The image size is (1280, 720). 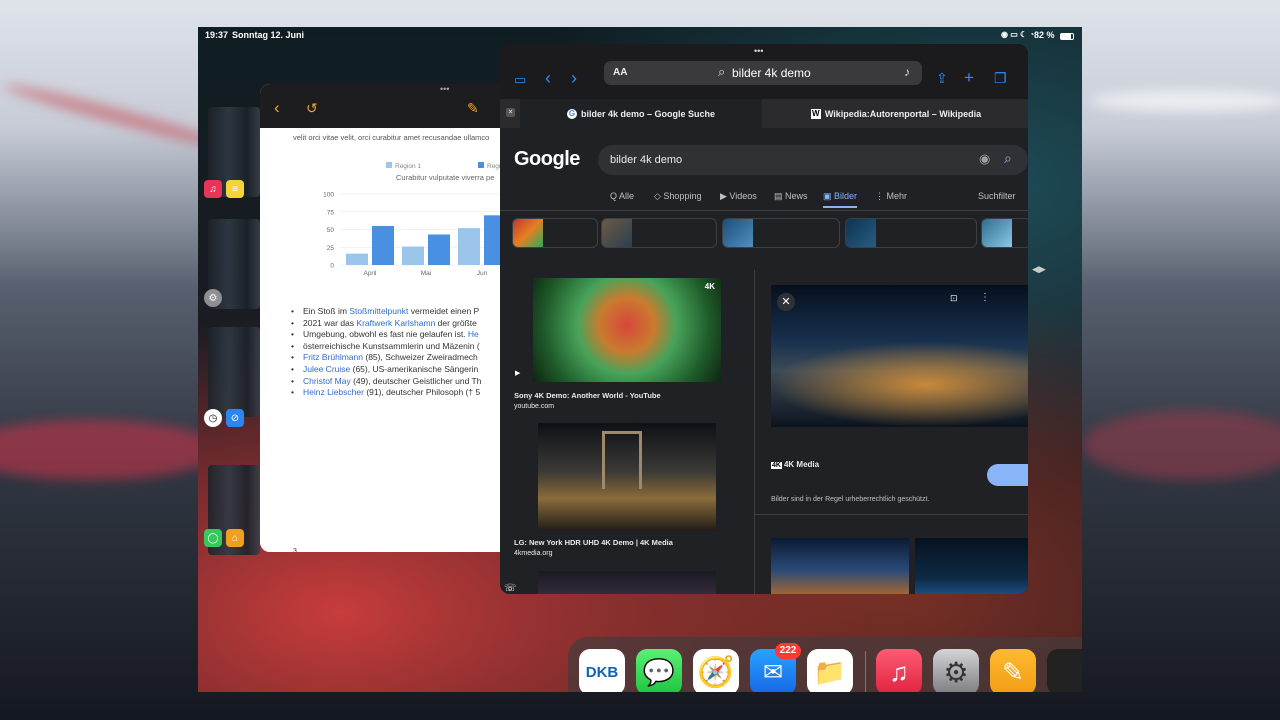 I want to click on bullet-link: Christof May, so click(x=327, y=381).